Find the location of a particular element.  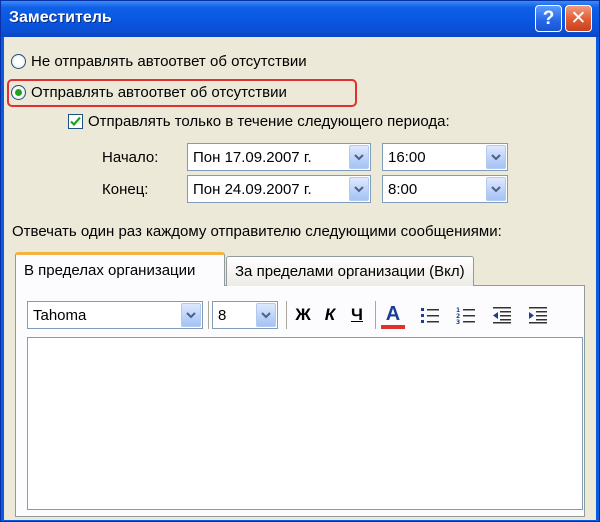

window-title: Заместитель is located at coordinates (60, 17).